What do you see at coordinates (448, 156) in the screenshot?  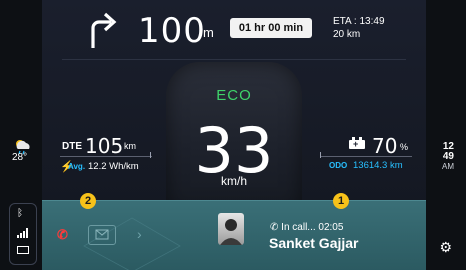 I see `clock-minute: 49` at bounding box center [448, 156].